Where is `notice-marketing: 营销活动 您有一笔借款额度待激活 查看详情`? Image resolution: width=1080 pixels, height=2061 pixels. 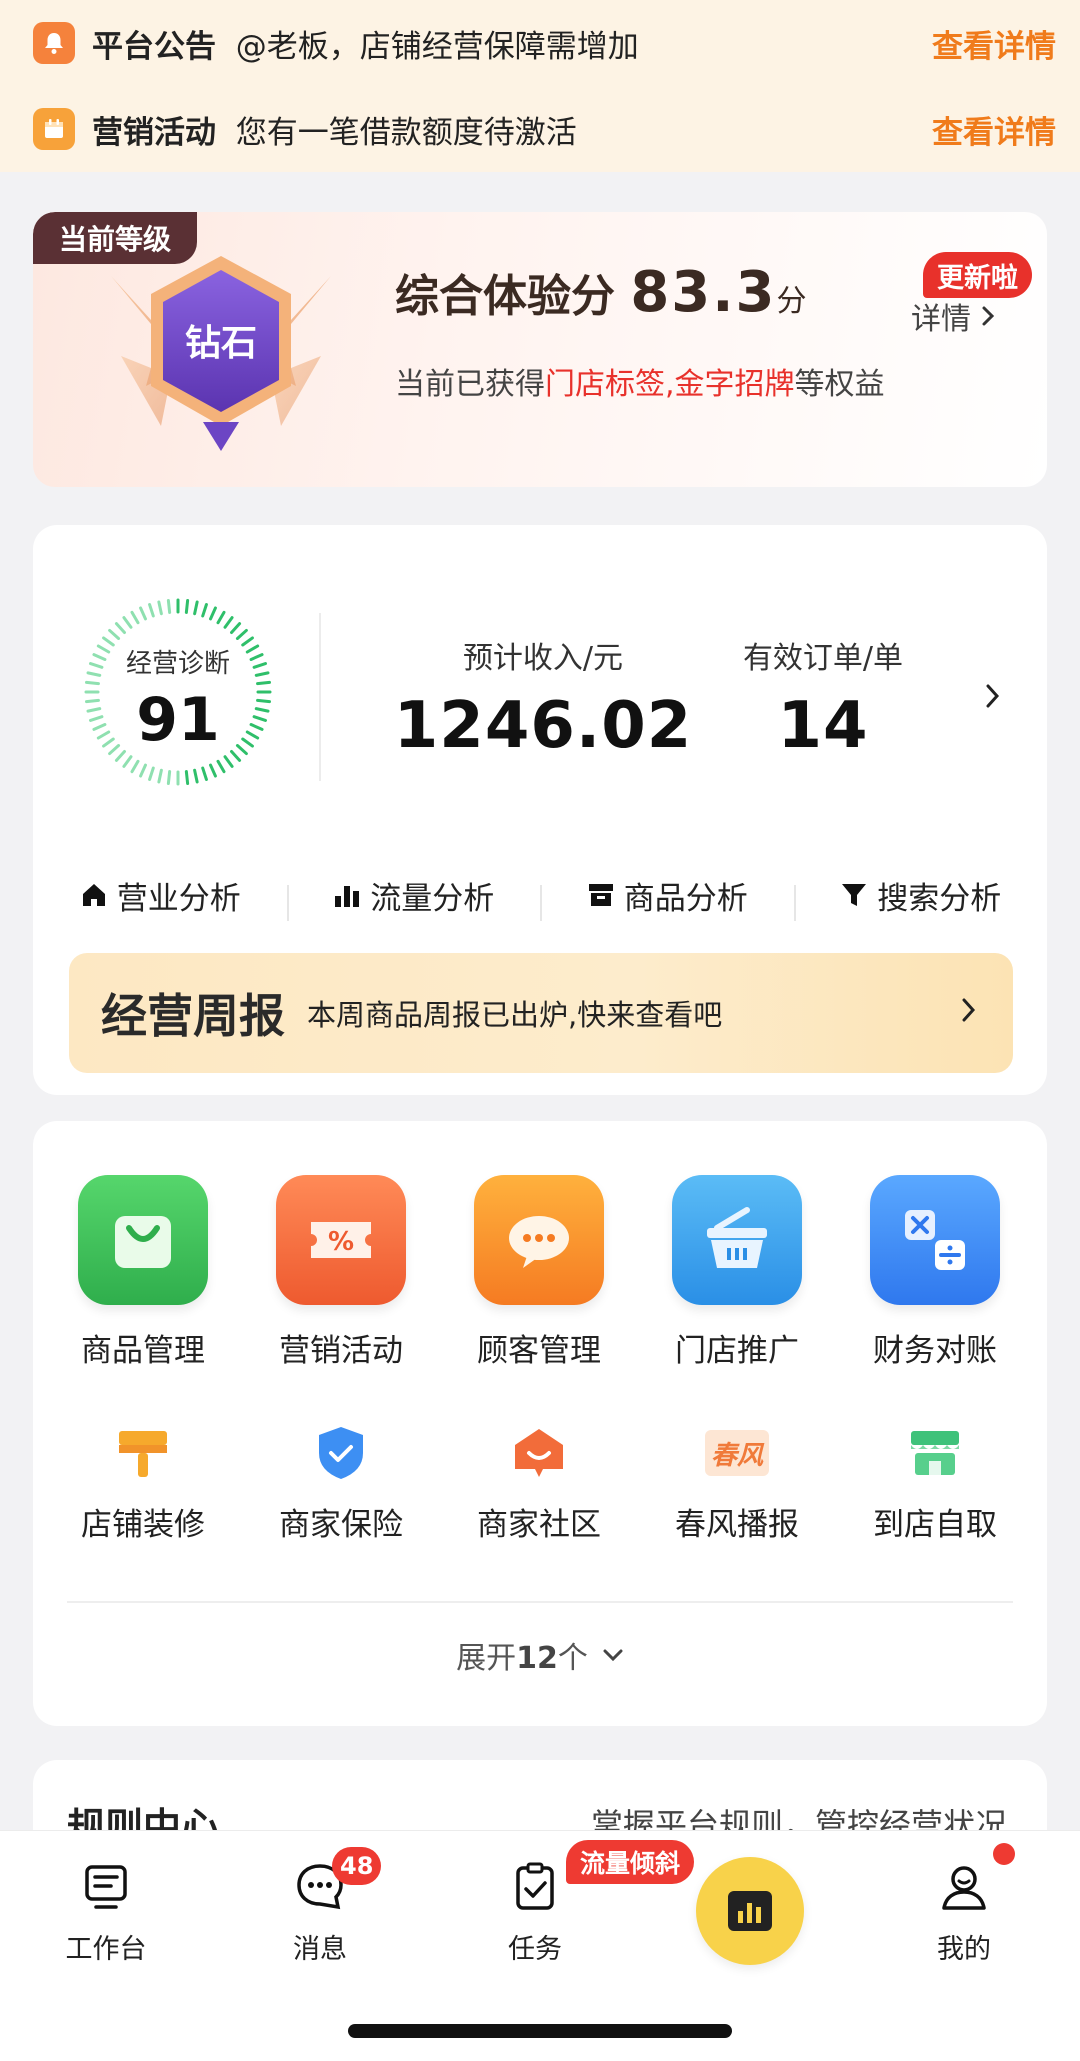 notice-marketing: 营销活动 您有一笔借款额度待激活 查看详情 is located at coordinates (540, 129).